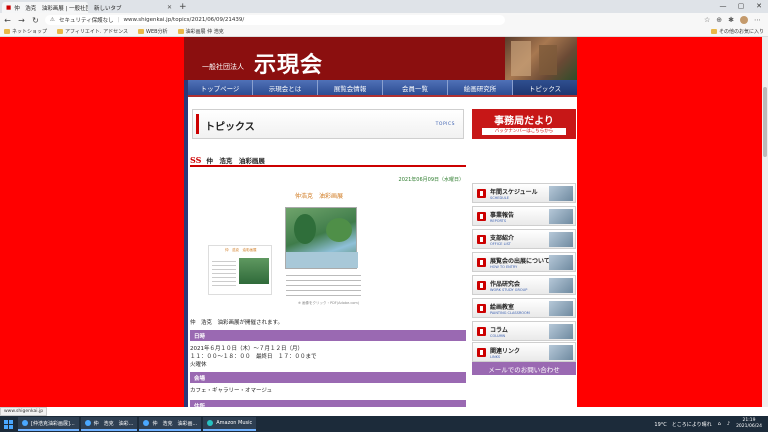 The width and height of the screenshot is (768, 432). What do you see at coordinates (524, 193) in the screenshot?
I see `sidebar-item-schedule: 年間スケジュール SCHEDULE` at bounding box center [524, 193].